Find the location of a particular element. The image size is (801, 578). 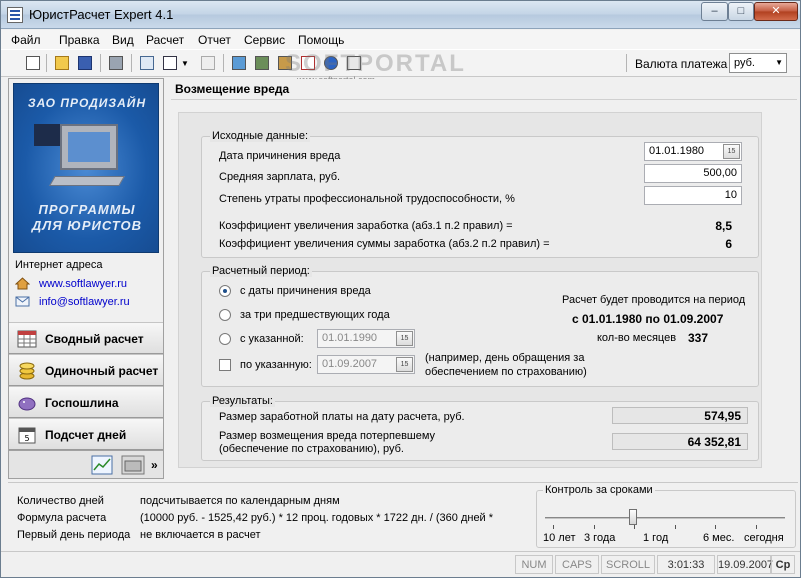

save-icon is located at coordinates (85, 63).